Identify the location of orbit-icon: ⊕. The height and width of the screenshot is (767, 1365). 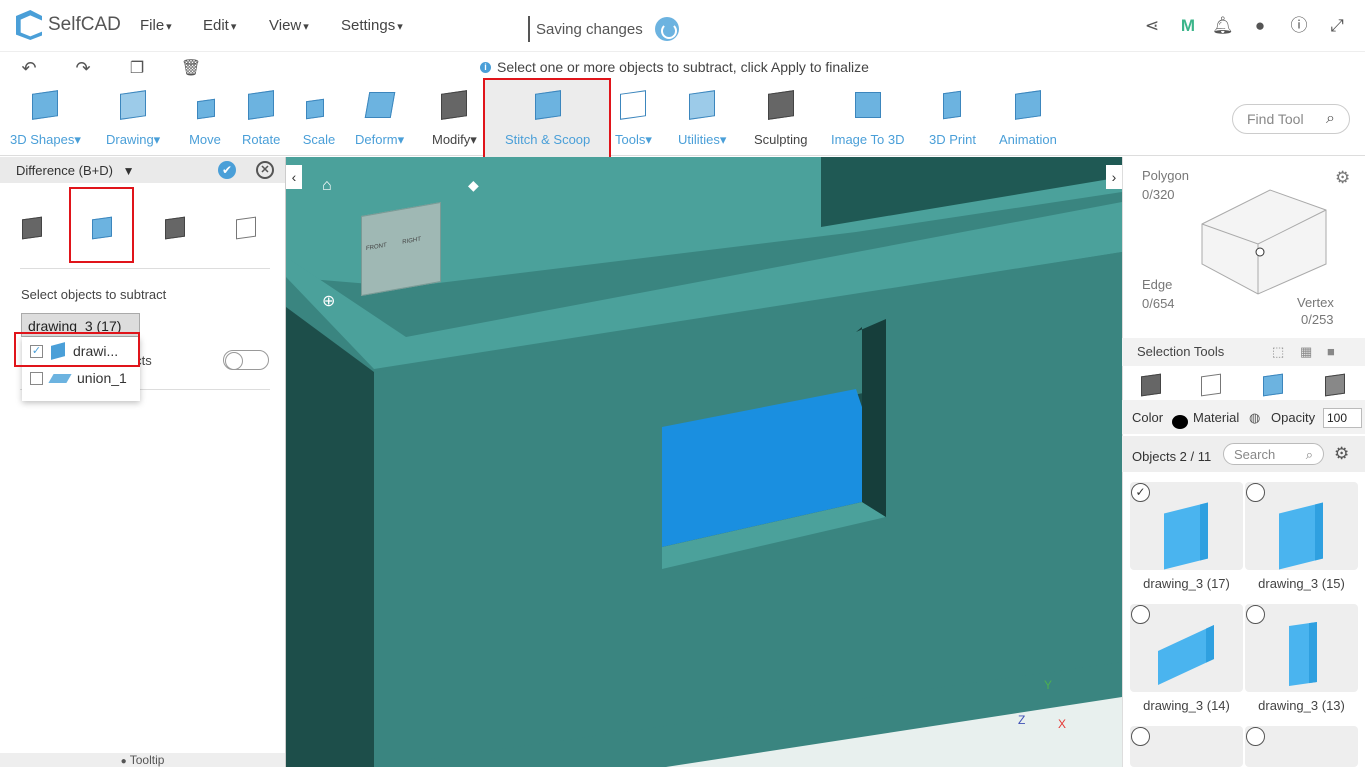
(328, 301).